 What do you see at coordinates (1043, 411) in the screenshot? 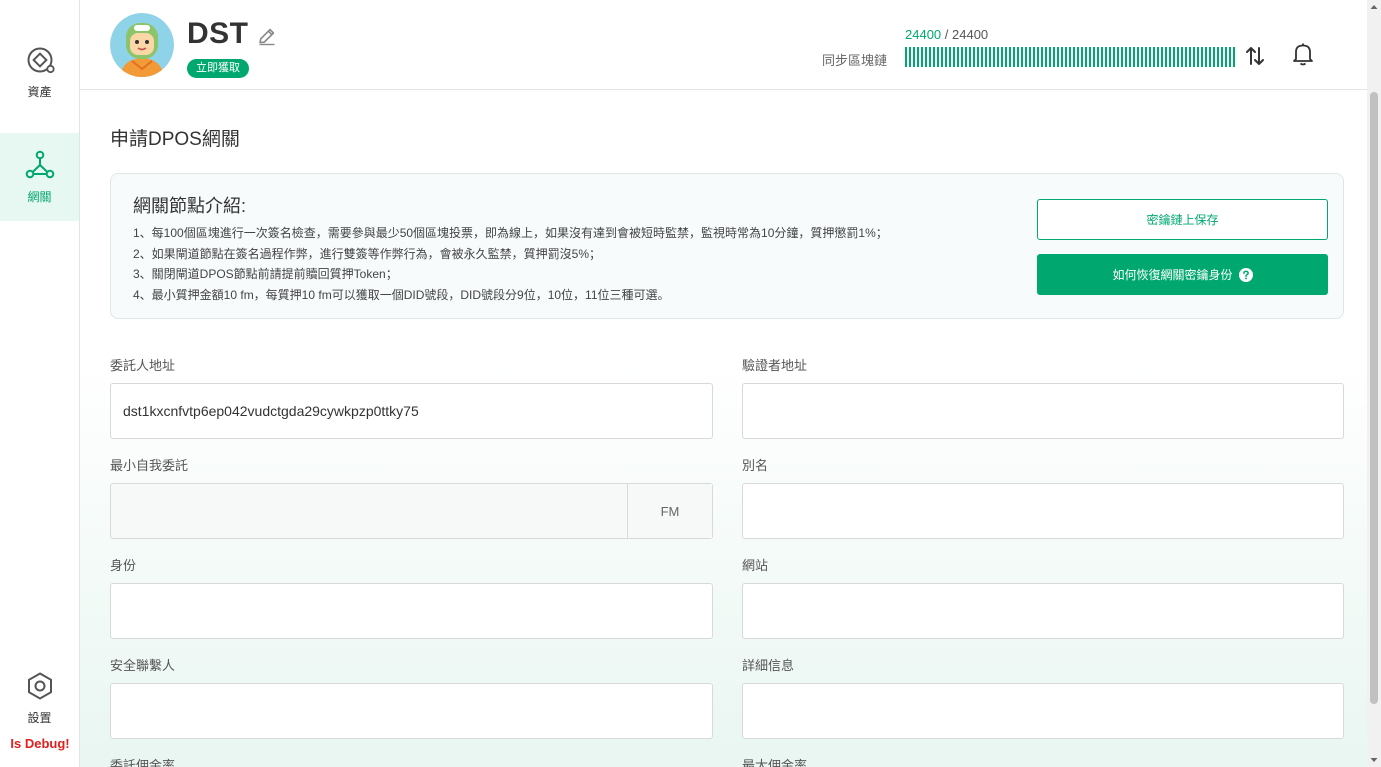
I see `validator-address-input` at bounding box center [1043, 411].